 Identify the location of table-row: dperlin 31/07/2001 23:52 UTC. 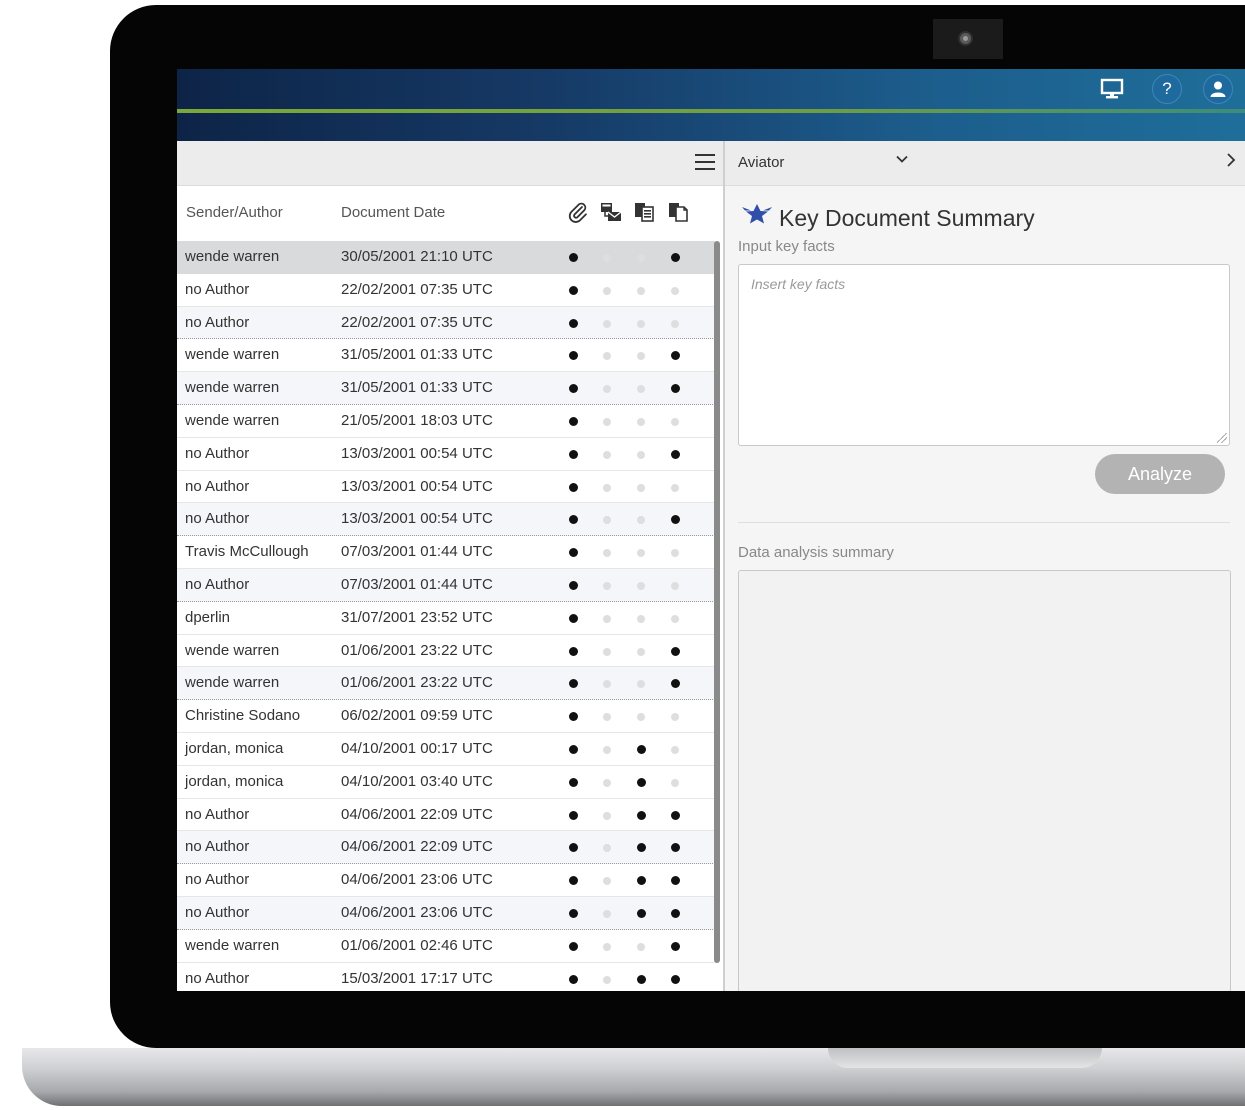
(446, 618).